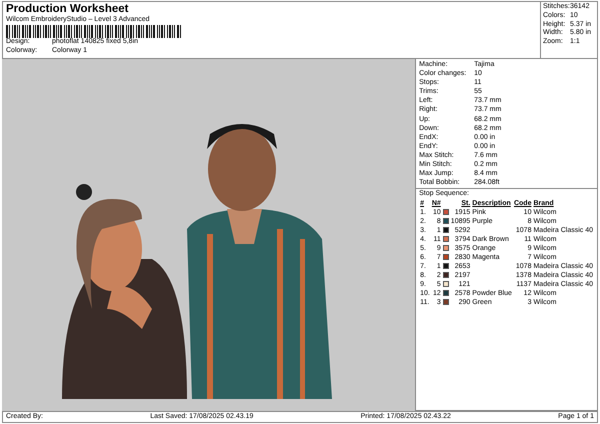 This screenshot has width=600, height=424. What do you see at coordinates (68, 9) in the screenshot?
I see `document-title: Production Worksheet` at bounding box center [68, 9].